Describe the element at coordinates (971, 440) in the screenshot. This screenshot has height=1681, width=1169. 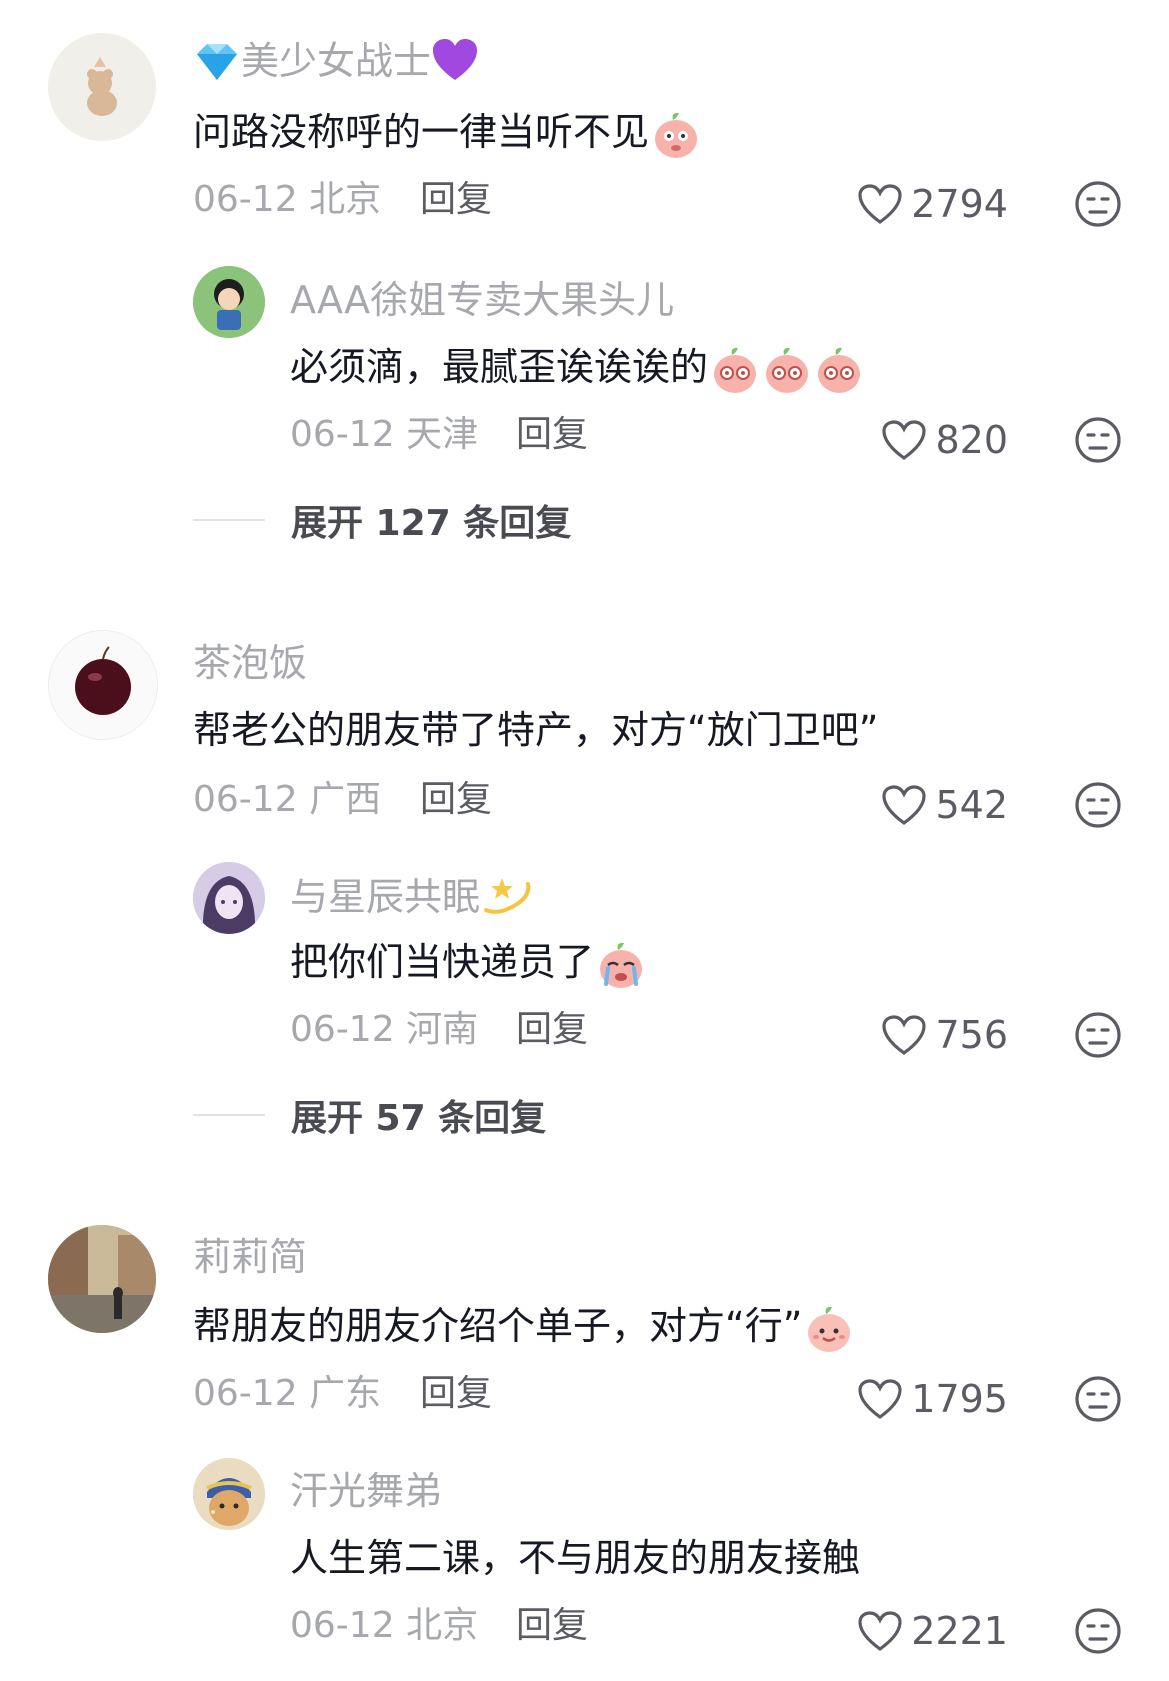
I see `like-count: 820` at that location.